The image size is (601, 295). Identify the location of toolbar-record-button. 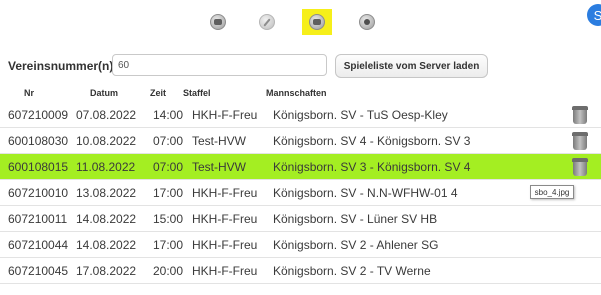
(367, 22).